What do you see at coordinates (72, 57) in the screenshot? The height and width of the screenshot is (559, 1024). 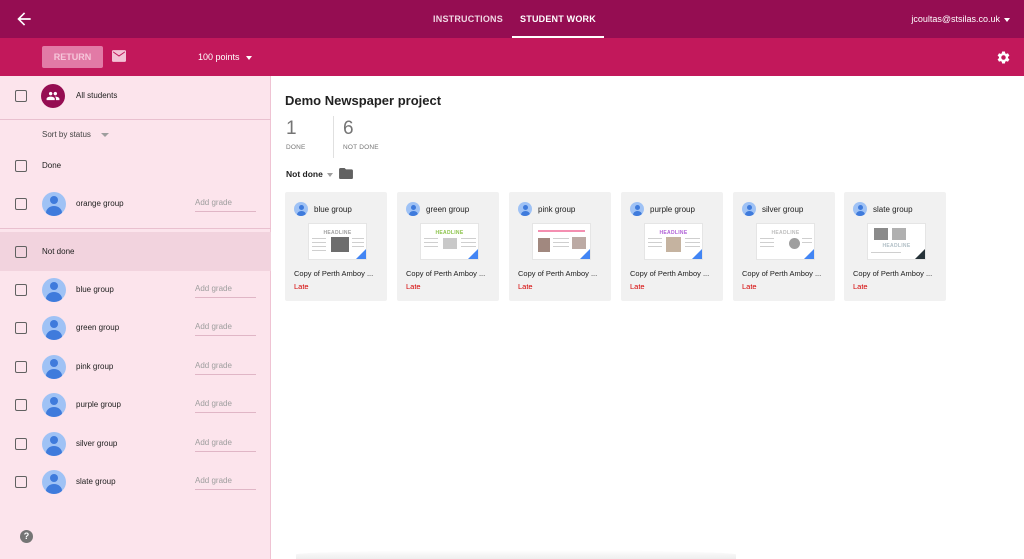 I see `return-button: RETURN` at bounding box center [72, 57].